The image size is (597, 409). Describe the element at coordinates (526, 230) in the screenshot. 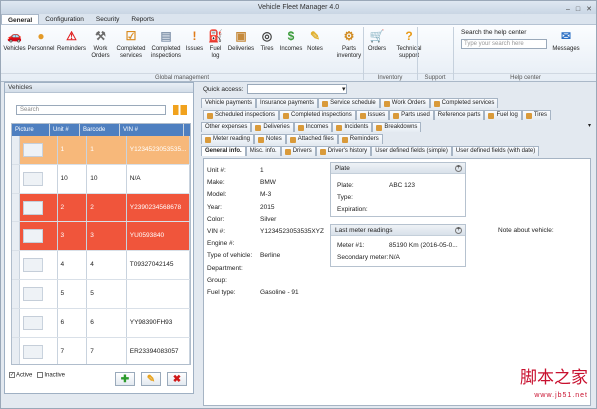

I see `note-label: Note about vehicle:` at that location.